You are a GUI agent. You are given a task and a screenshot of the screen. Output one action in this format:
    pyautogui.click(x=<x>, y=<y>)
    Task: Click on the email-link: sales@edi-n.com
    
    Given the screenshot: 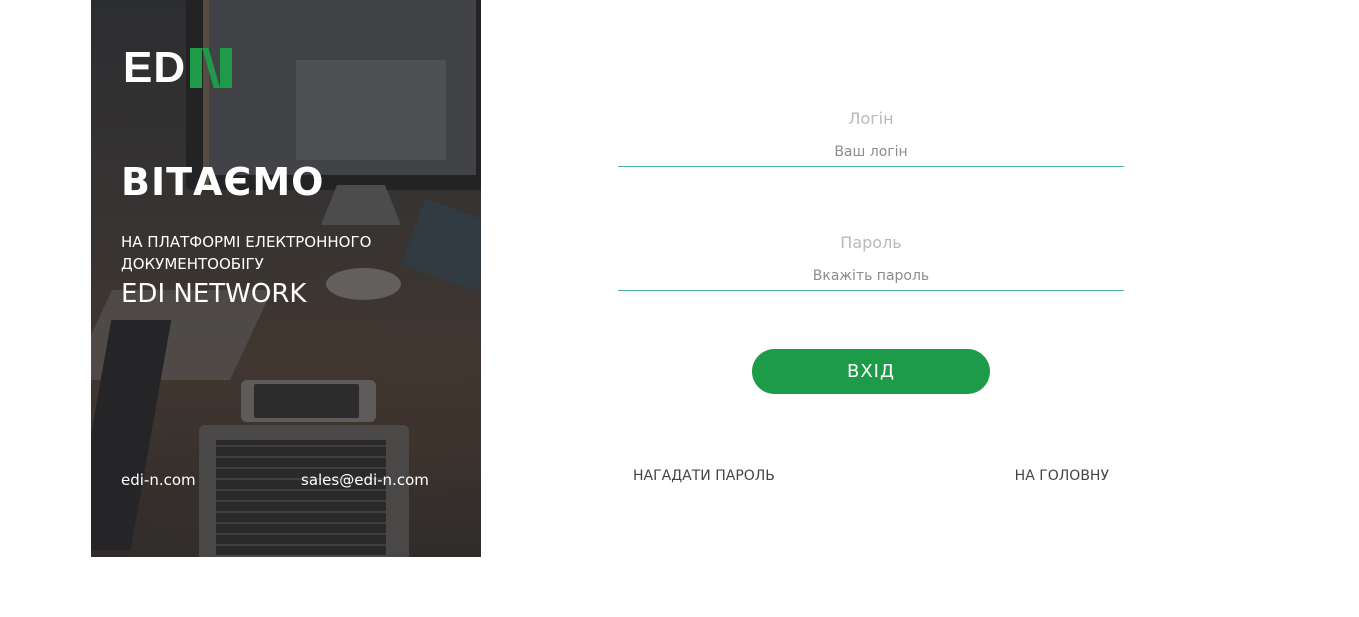 What is the action you would take?
    pyautogui.click(x=365, y=480)
    